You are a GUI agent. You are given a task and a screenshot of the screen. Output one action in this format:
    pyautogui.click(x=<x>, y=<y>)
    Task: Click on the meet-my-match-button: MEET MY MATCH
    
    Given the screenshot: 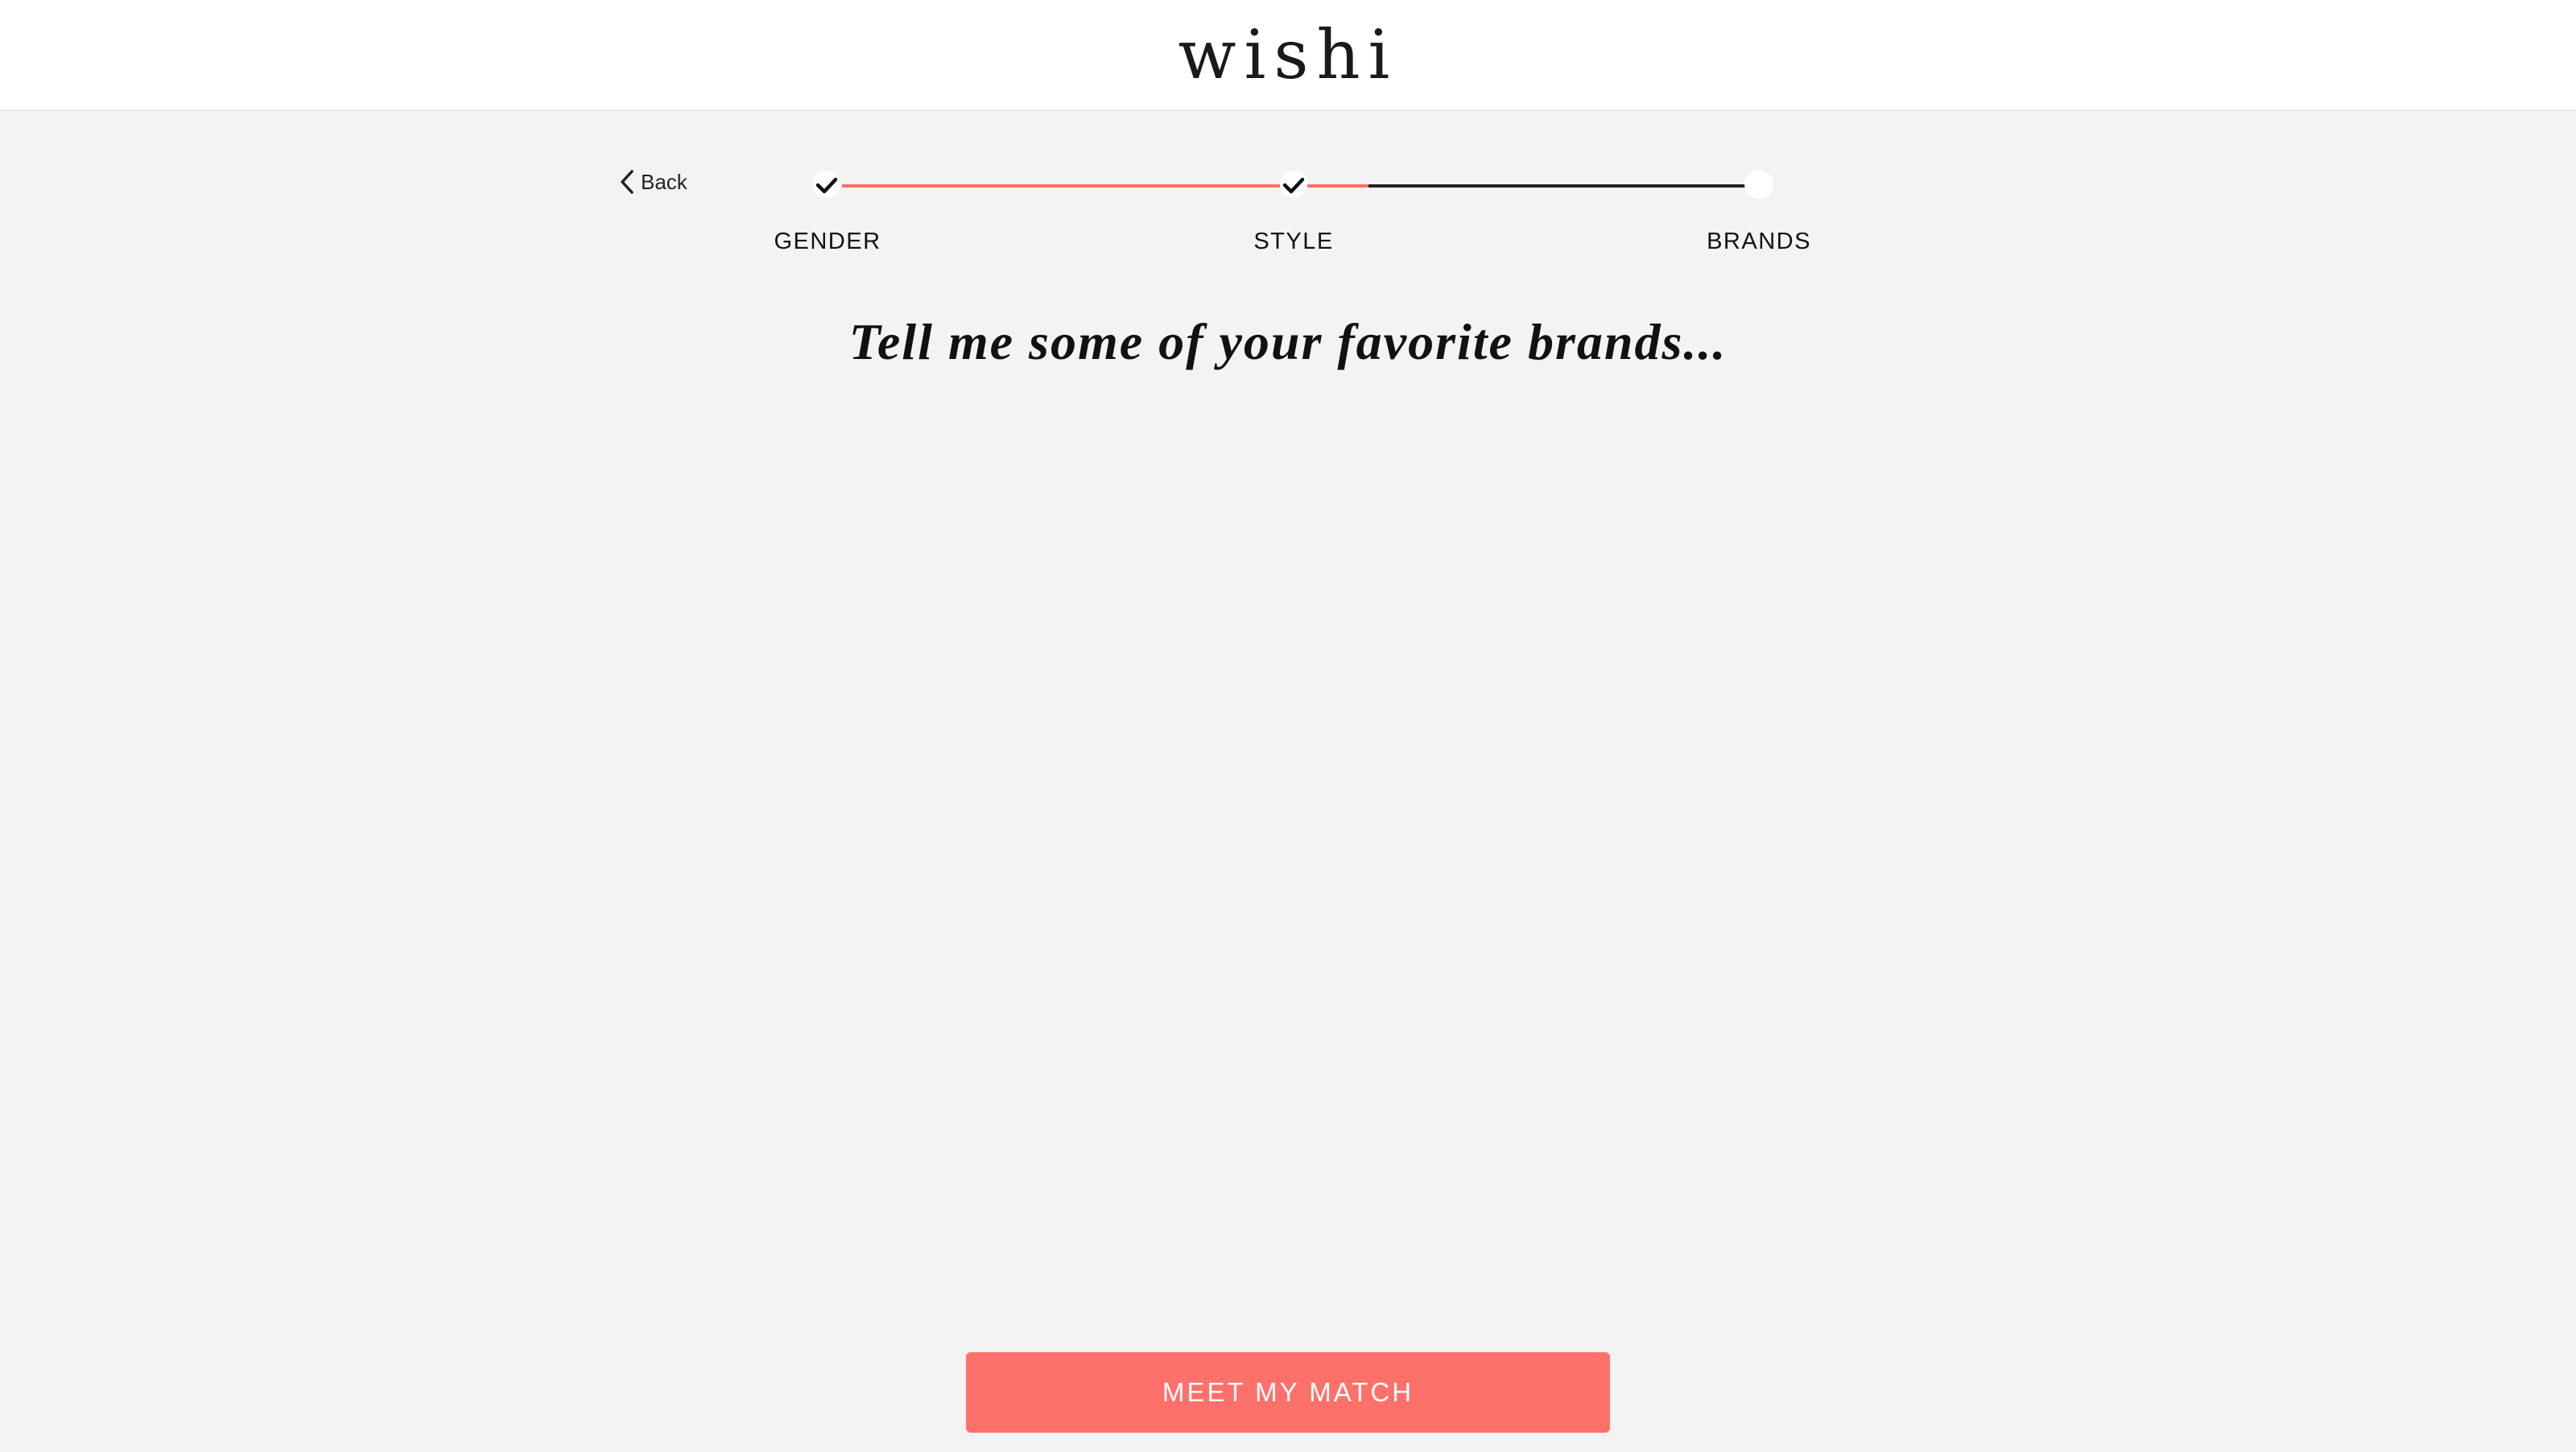 What is the action you would take?
    pyautogui.click(x=1288, y=1392)
    